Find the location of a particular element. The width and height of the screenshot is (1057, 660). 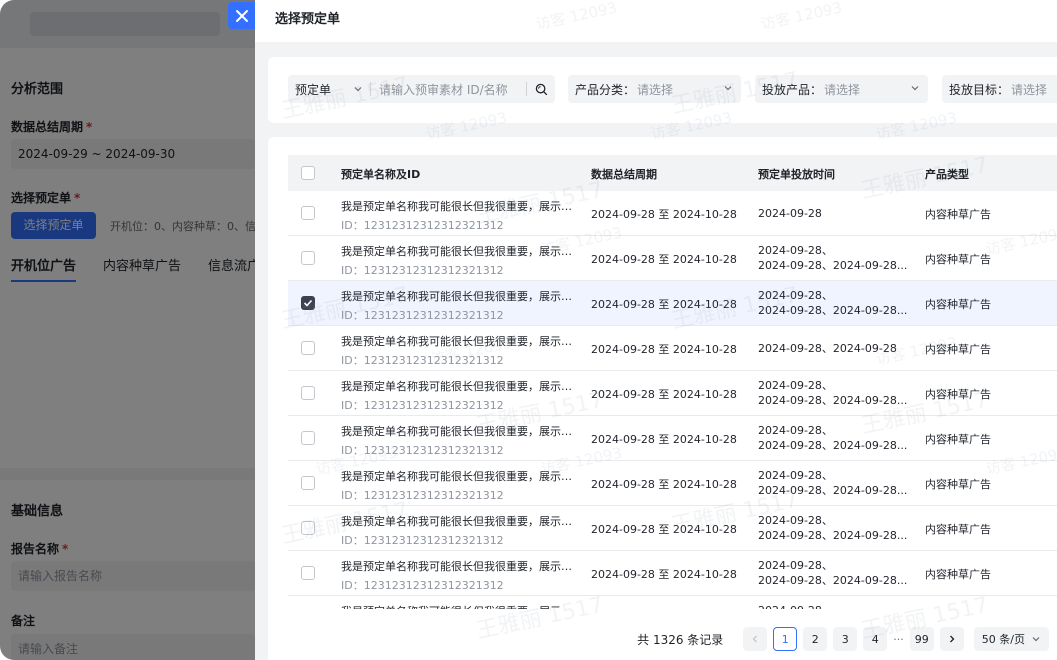

search-input: 请输入预审素材 ID/名称 is located at coordinates (448, 89).